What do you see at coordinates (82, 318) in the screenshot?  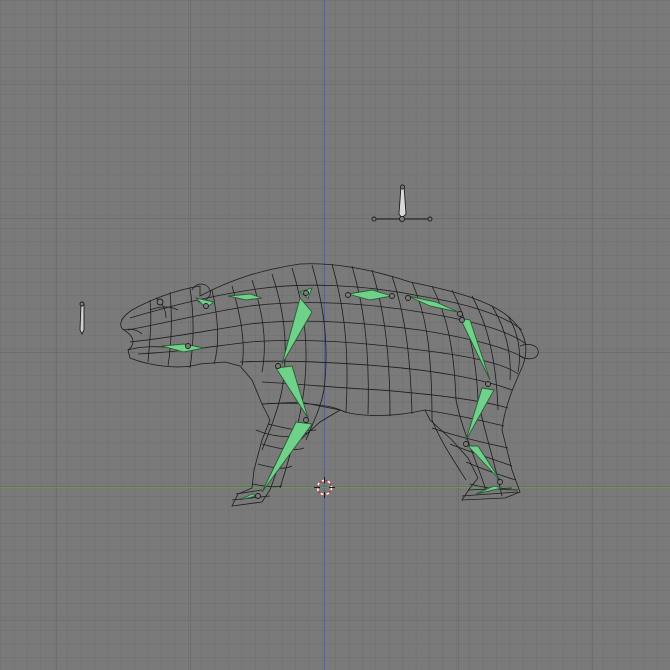 I see `lamp-object` at bounding box center [82, 318].